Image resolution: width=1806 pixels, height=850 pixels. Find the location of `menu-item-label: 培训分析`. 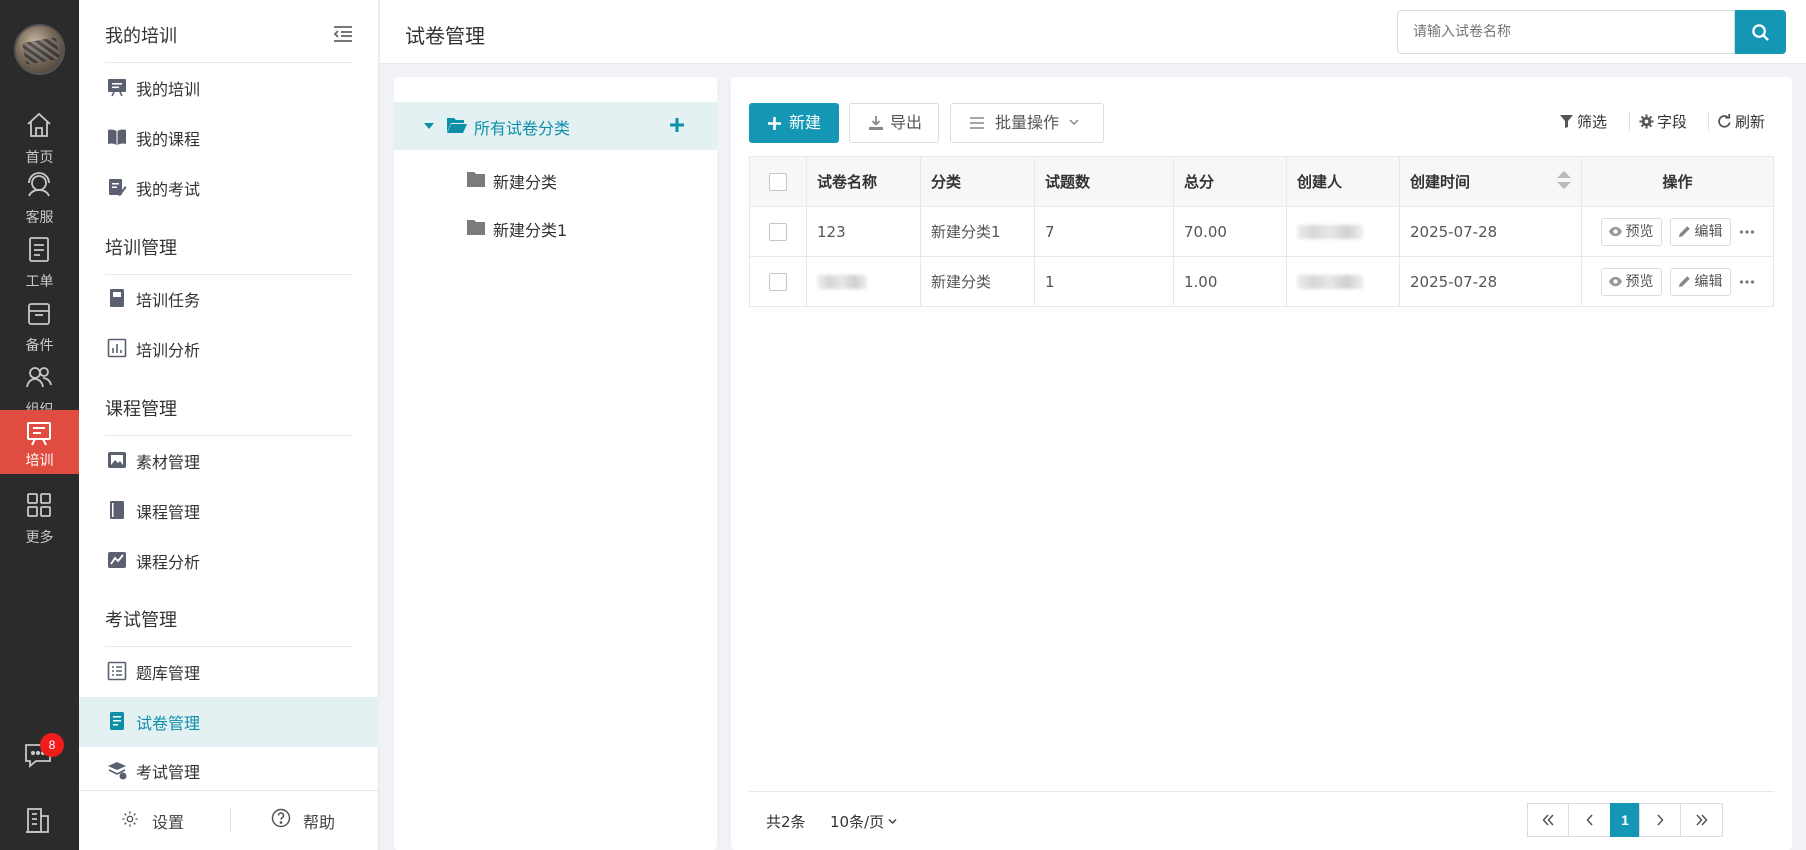

menu-item-label: 培训分析 is located at coordinates (168, 350).